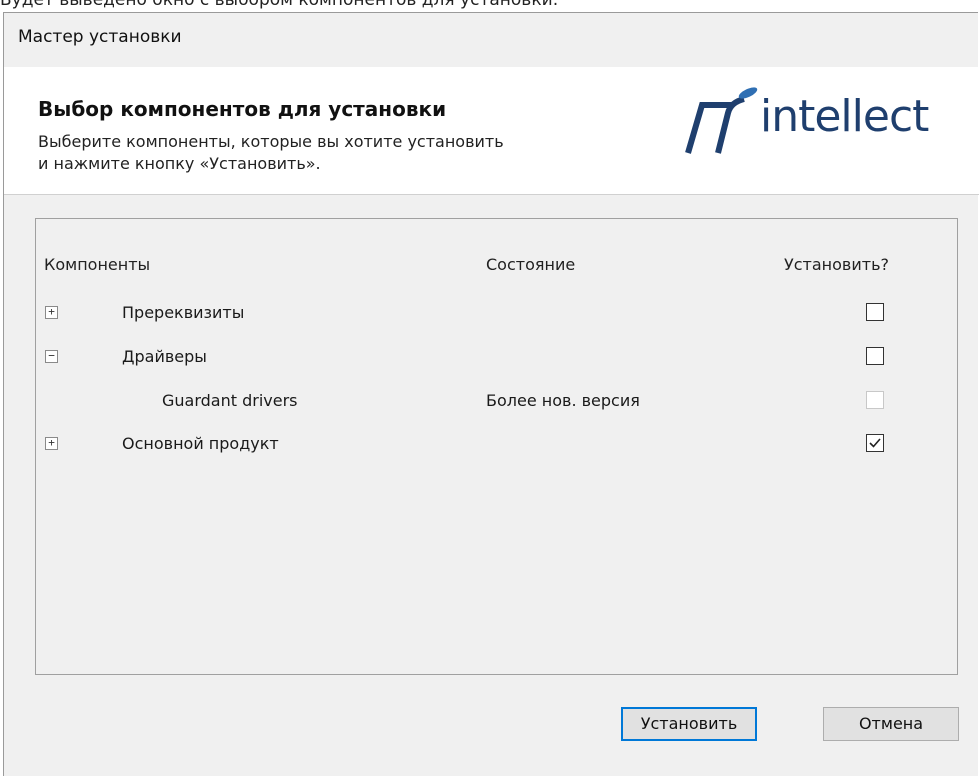  I want to click on intellect-logo: intellect, so click(820, 123).